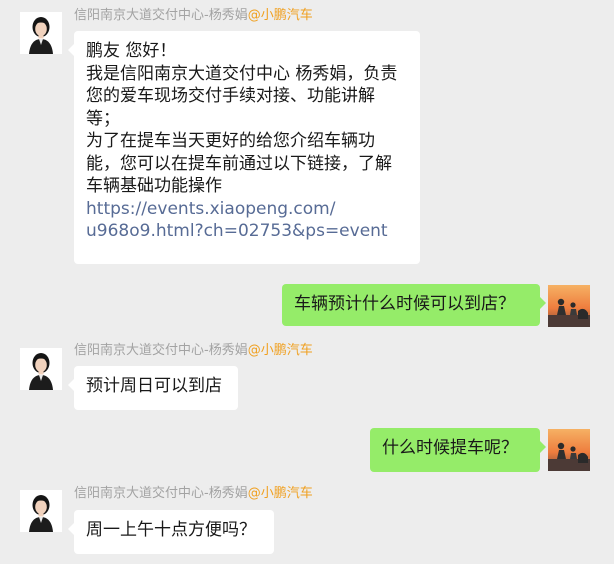 This screenshot has width=614, height=564. I want to click on message-line: 为了在提车当天更好的给您介绍车辆功, so click(230, 141).